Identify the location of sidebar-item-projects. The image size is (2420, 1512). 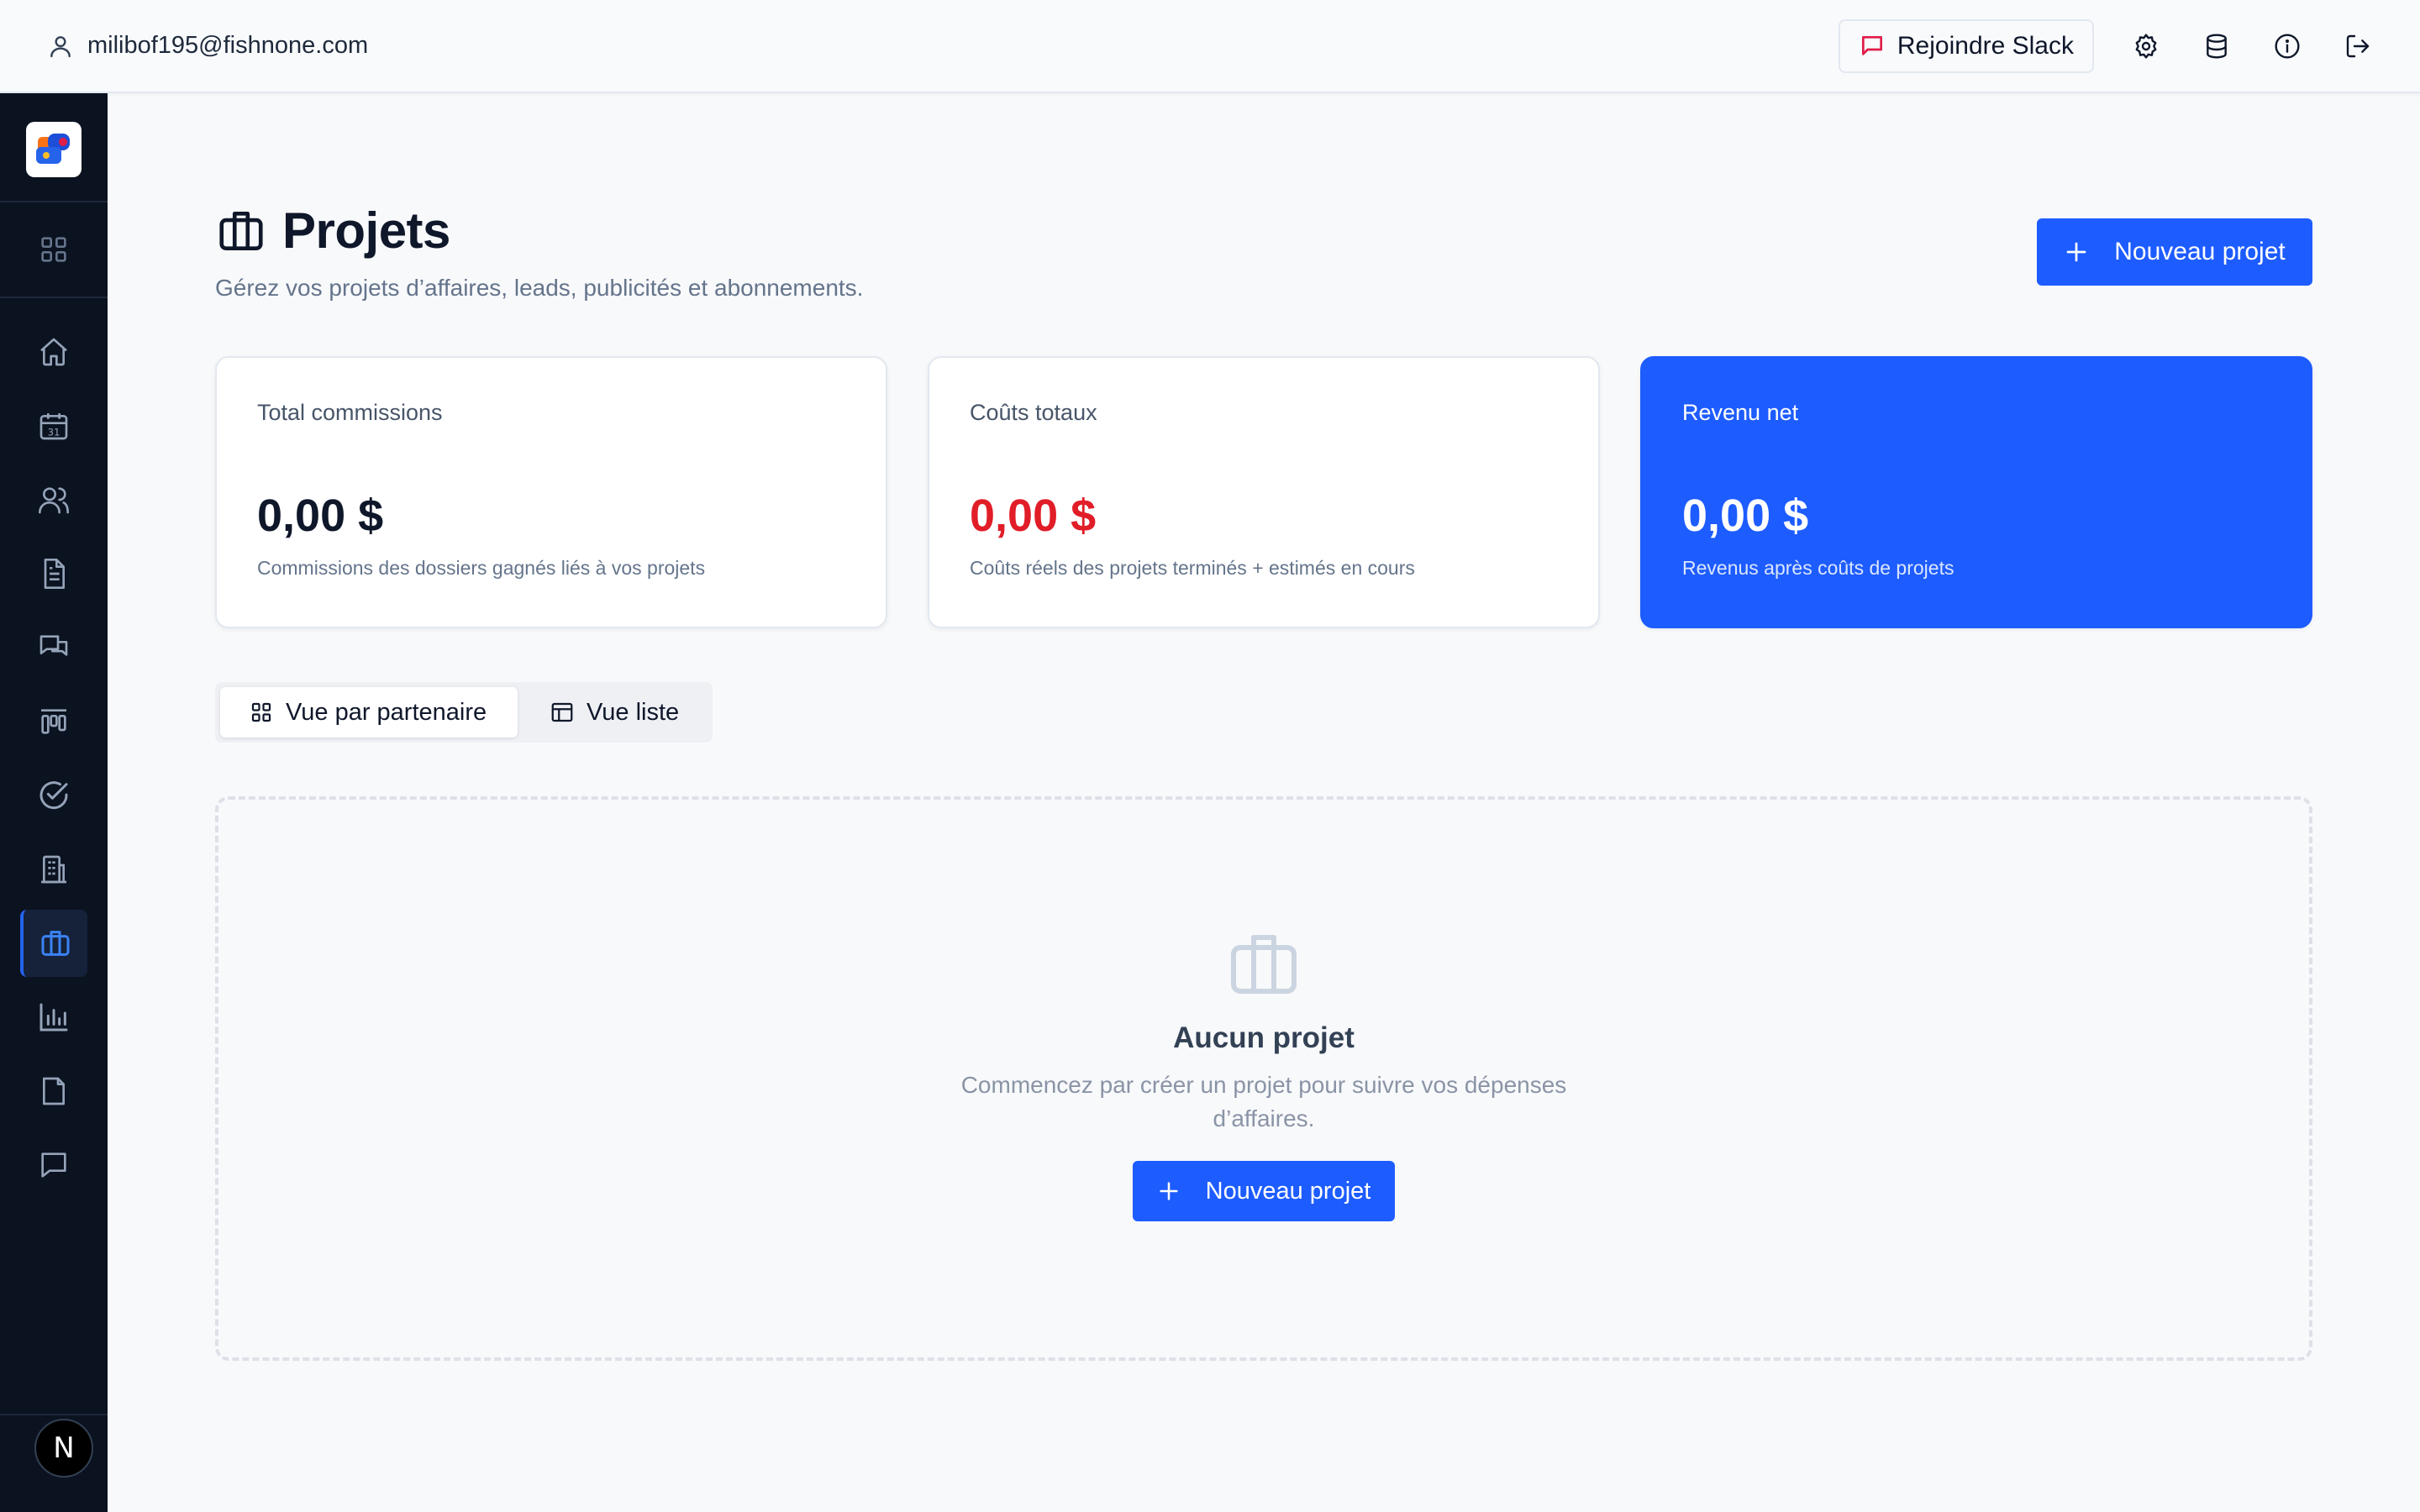
(53, 943).